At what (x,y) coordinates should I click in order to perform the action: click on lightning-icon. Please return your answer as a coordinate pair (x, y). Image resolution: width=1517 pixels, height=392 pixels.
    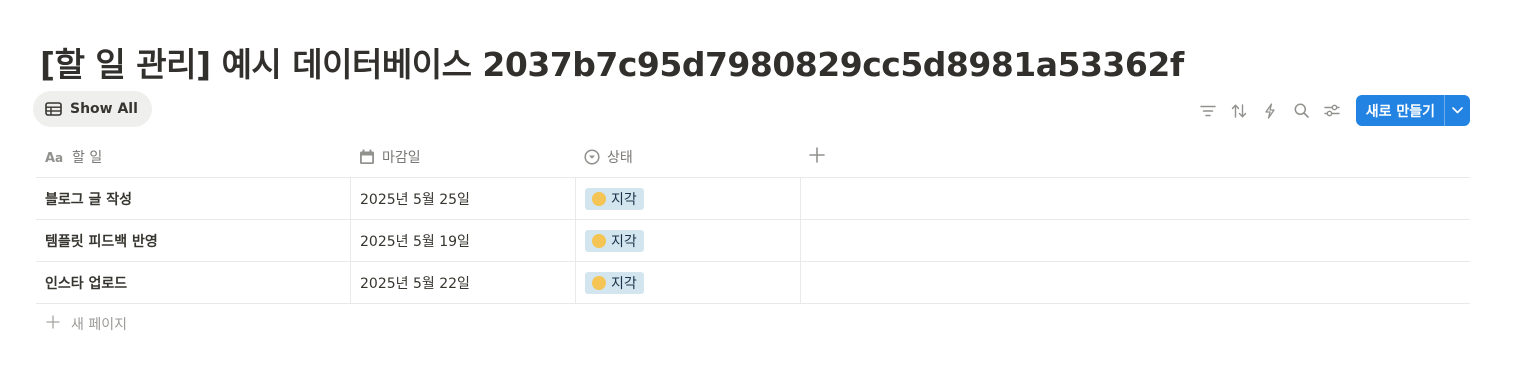
    Looking at the image, I should click on (1270, 110).